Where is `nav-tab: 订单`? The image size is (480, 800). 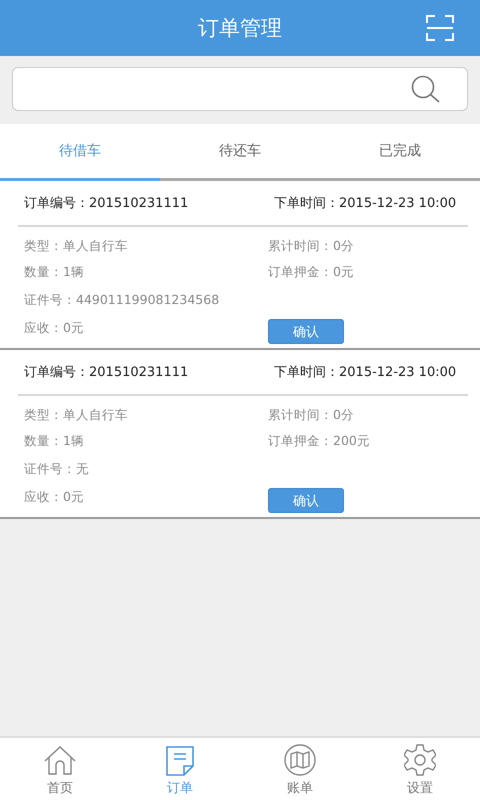 nav-tab: 订单 is located at coordinates (180, 769).